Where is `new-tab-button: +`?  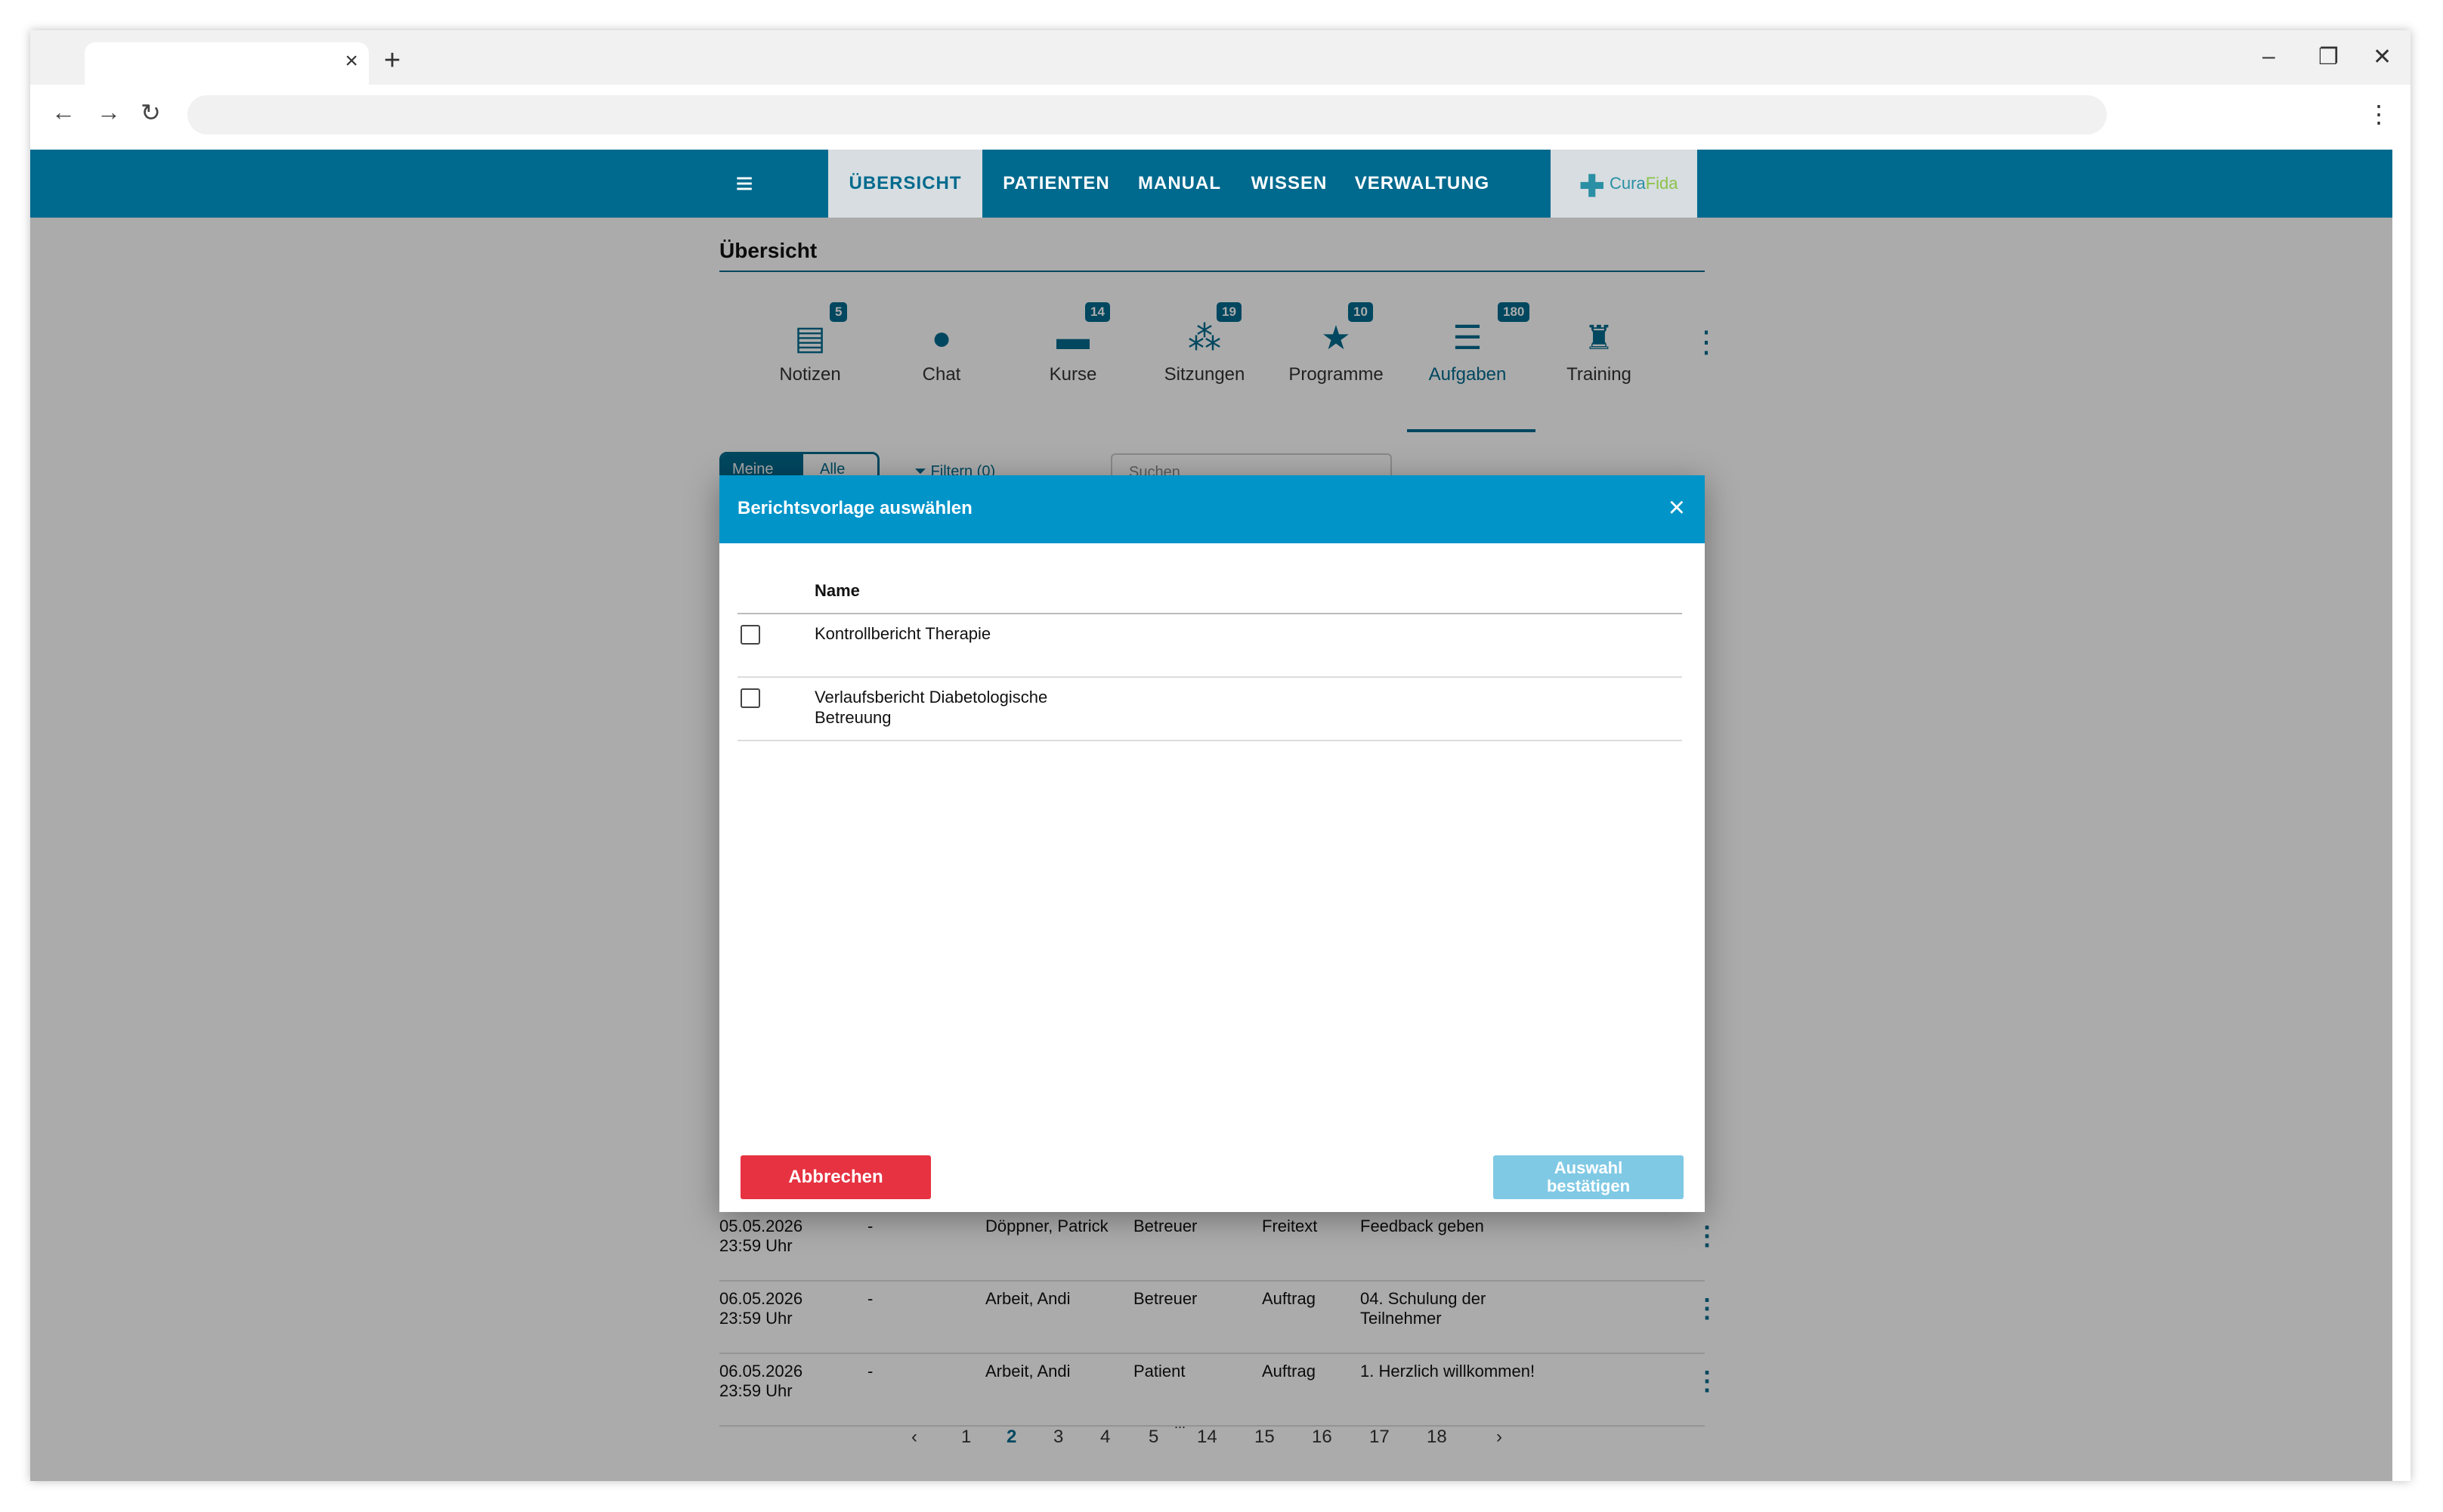
new-tab-button: + is located at coordinates (392, 60).